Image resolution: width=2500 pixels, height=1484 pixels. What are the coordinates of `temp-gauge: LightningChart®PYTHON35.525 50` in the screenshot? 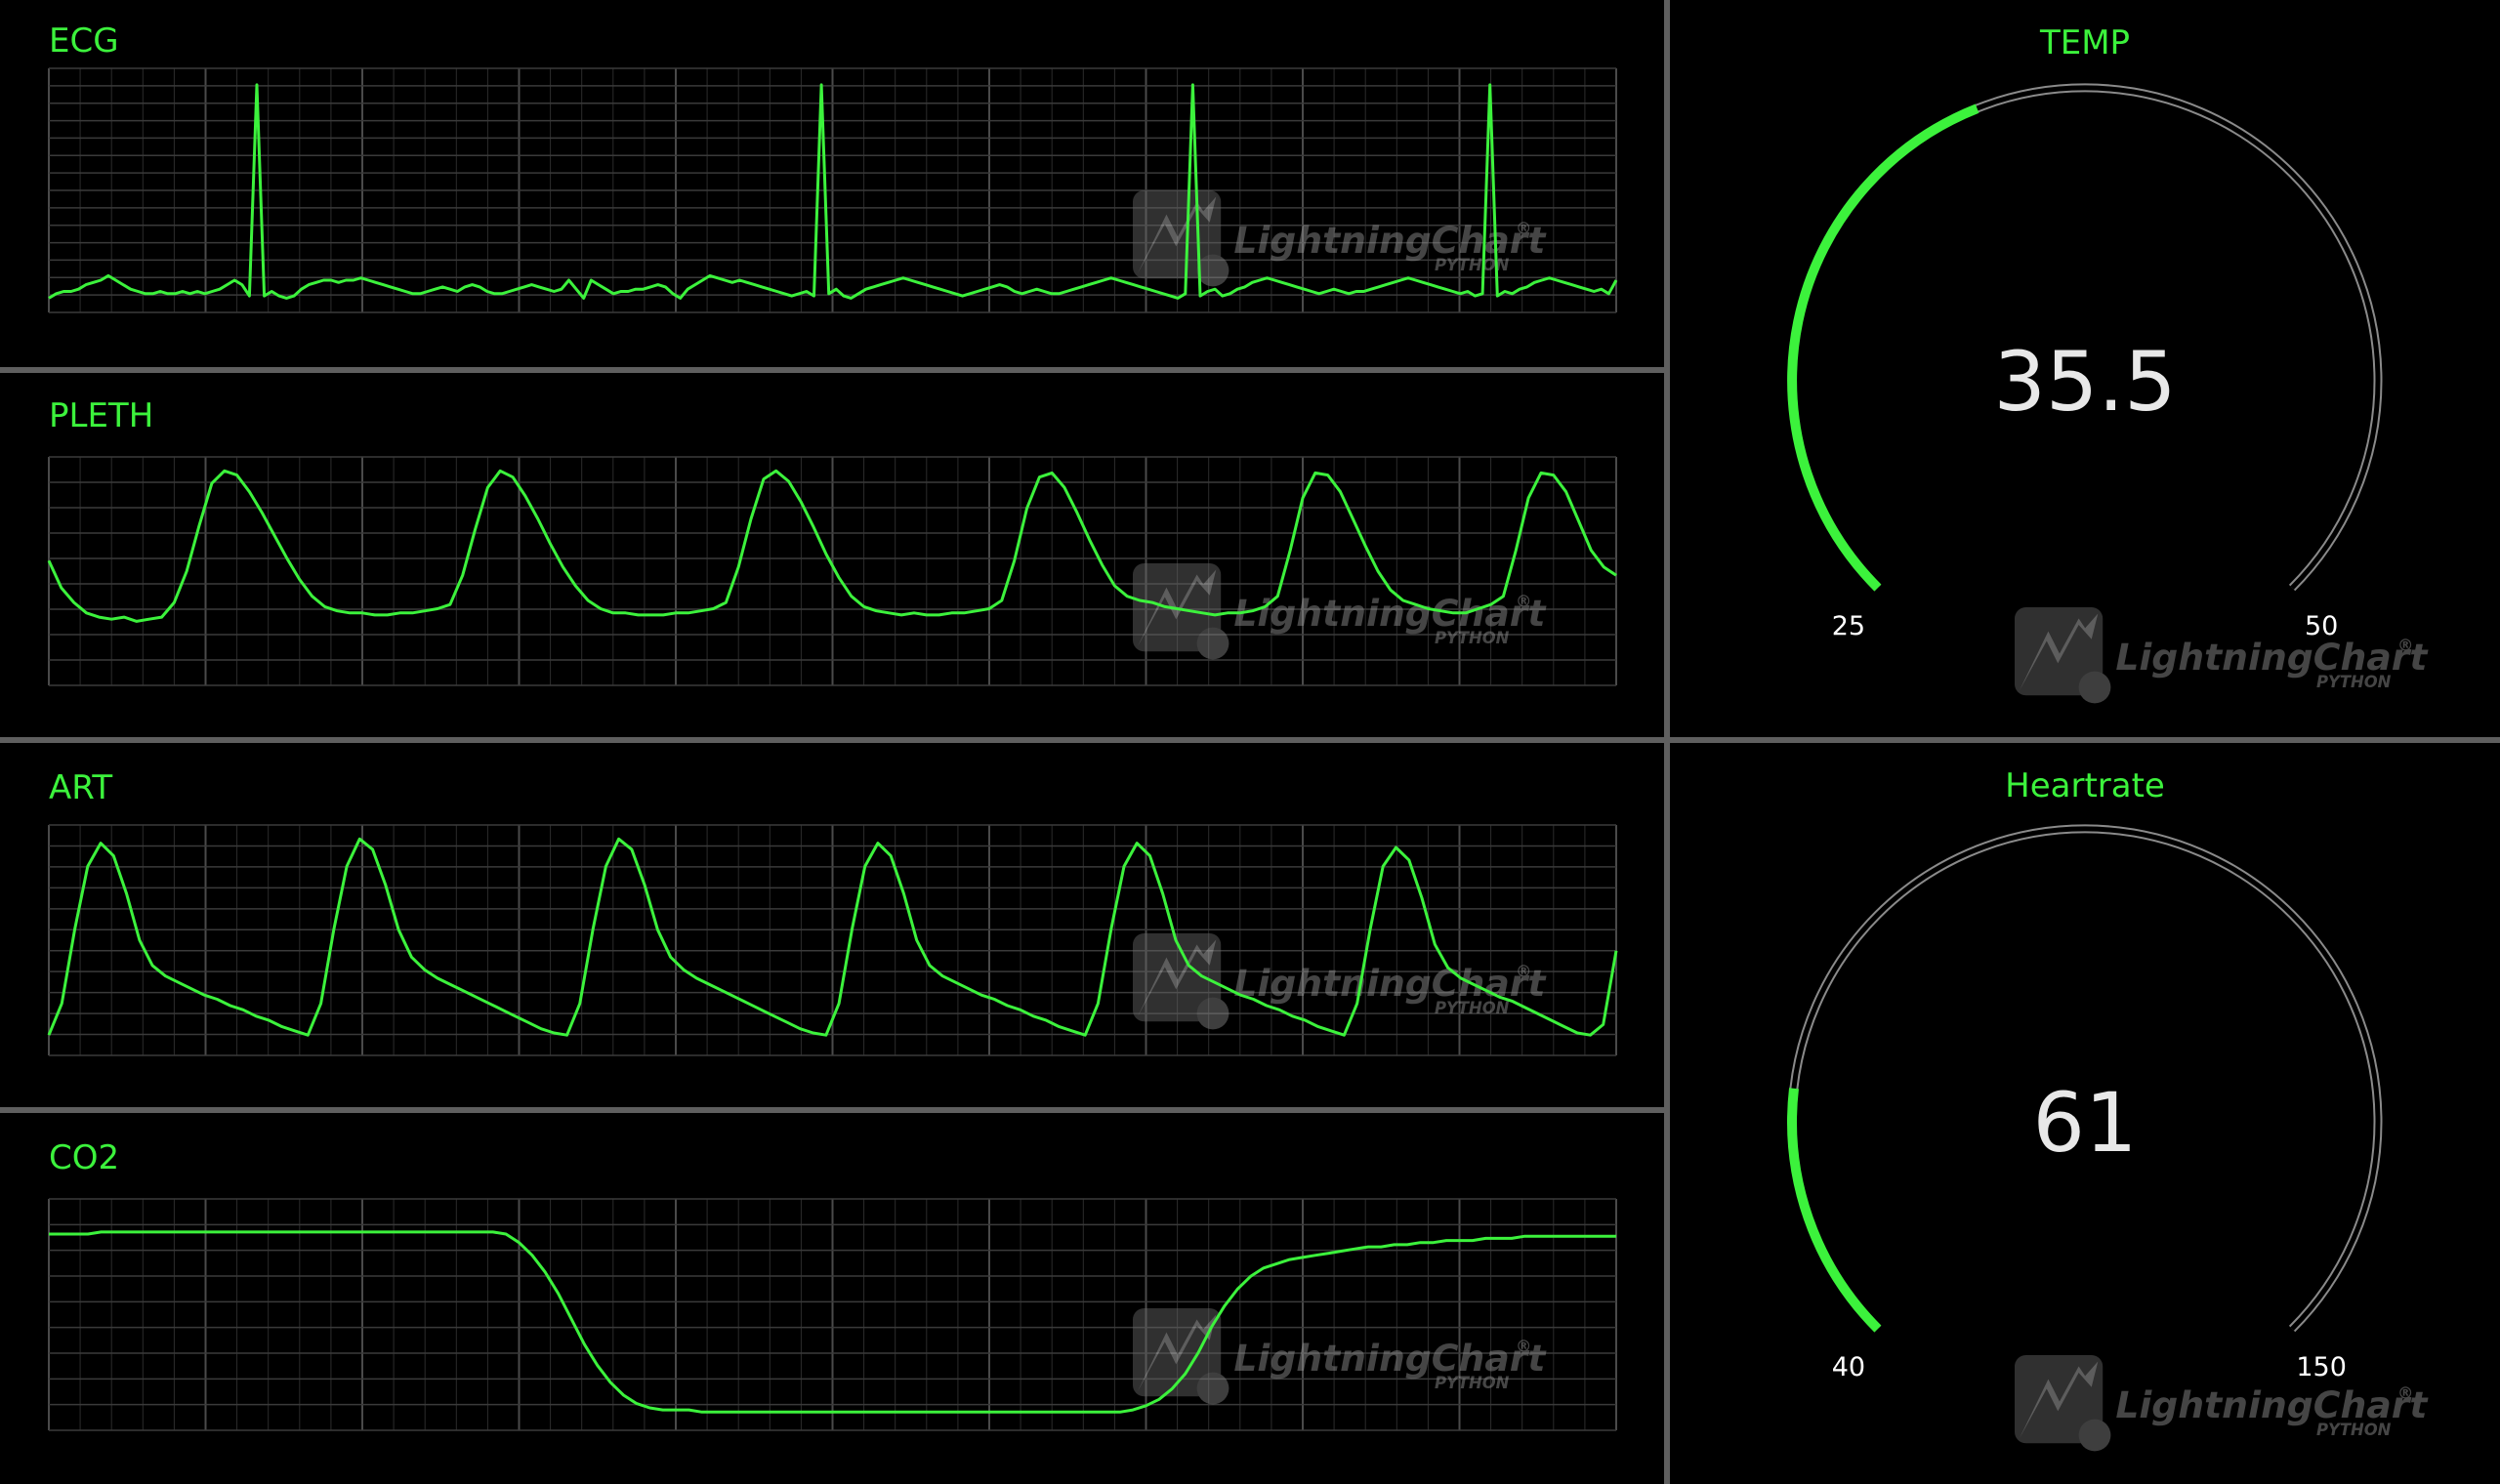 It's located at (2108, 394).